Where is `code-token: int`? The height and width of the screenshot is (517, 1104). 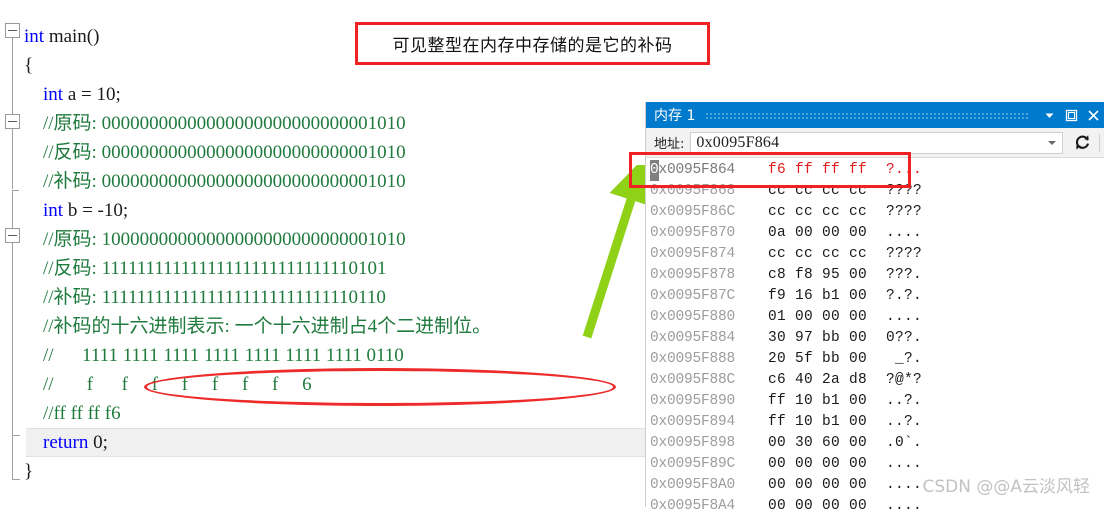 code-token: int is located at coordinates (46, 210).